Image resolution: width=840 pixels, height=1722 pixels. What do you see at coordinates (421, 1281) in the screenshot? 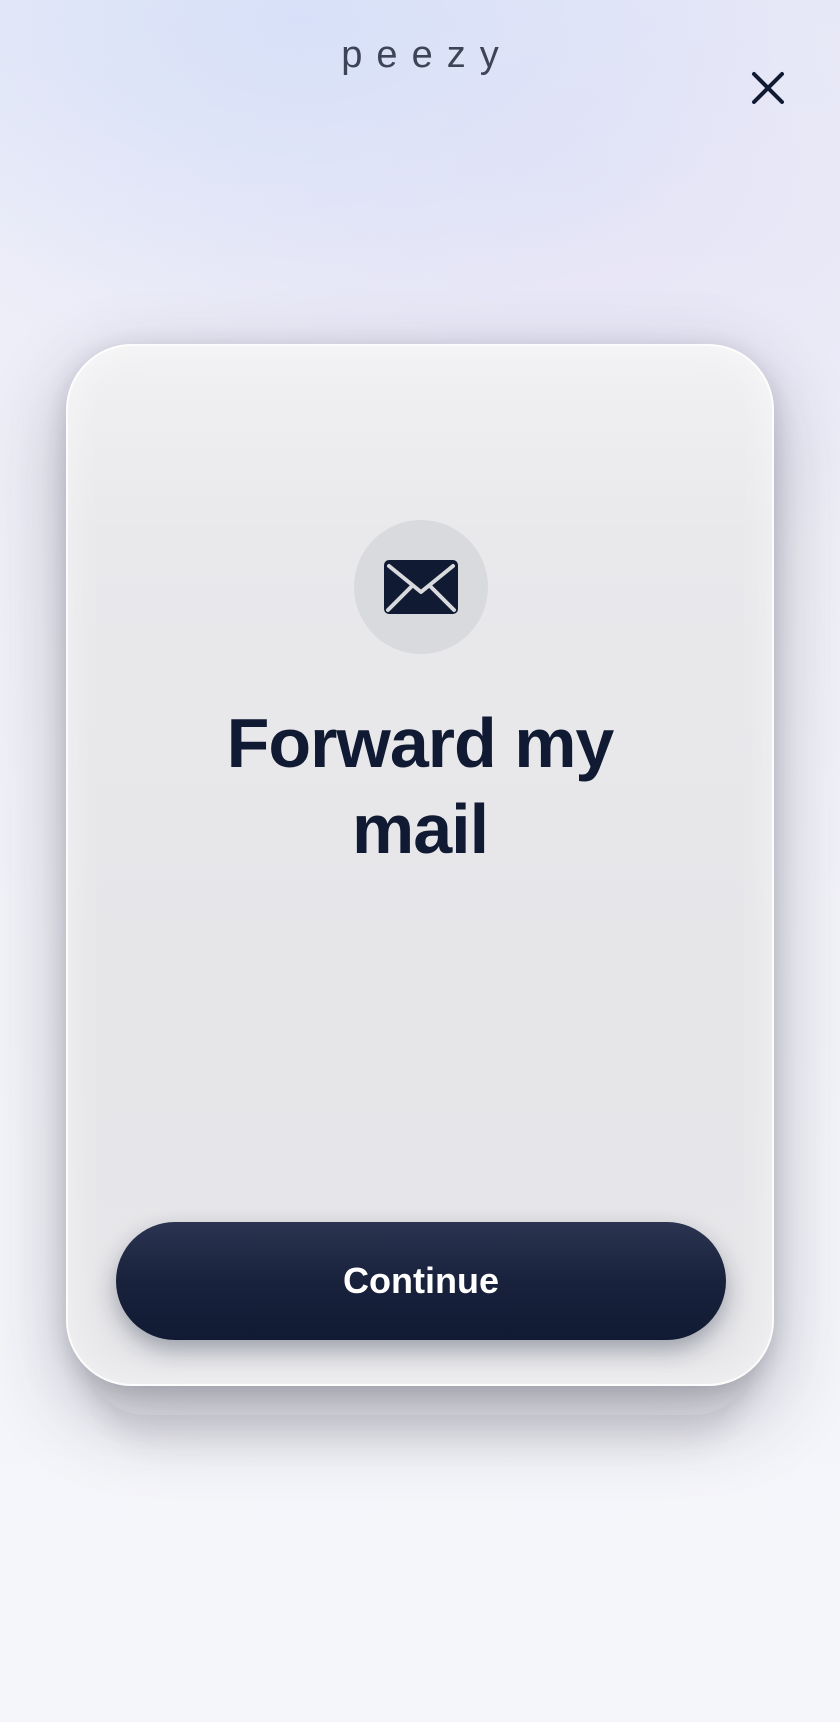
I see `continue-button: Continue` at bounding box center [421, 1281].